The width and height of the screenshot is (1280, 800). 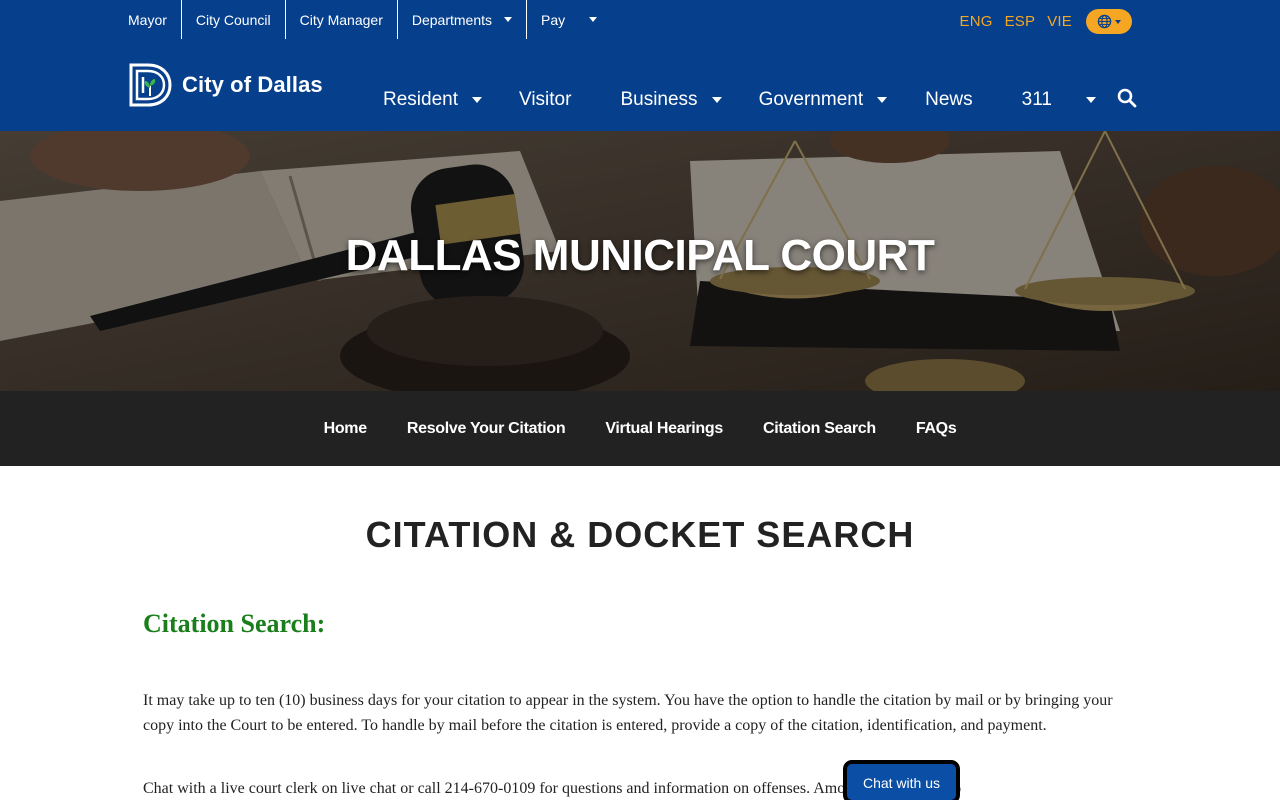 I want to click on search-button, so click(x=1127, y=98).